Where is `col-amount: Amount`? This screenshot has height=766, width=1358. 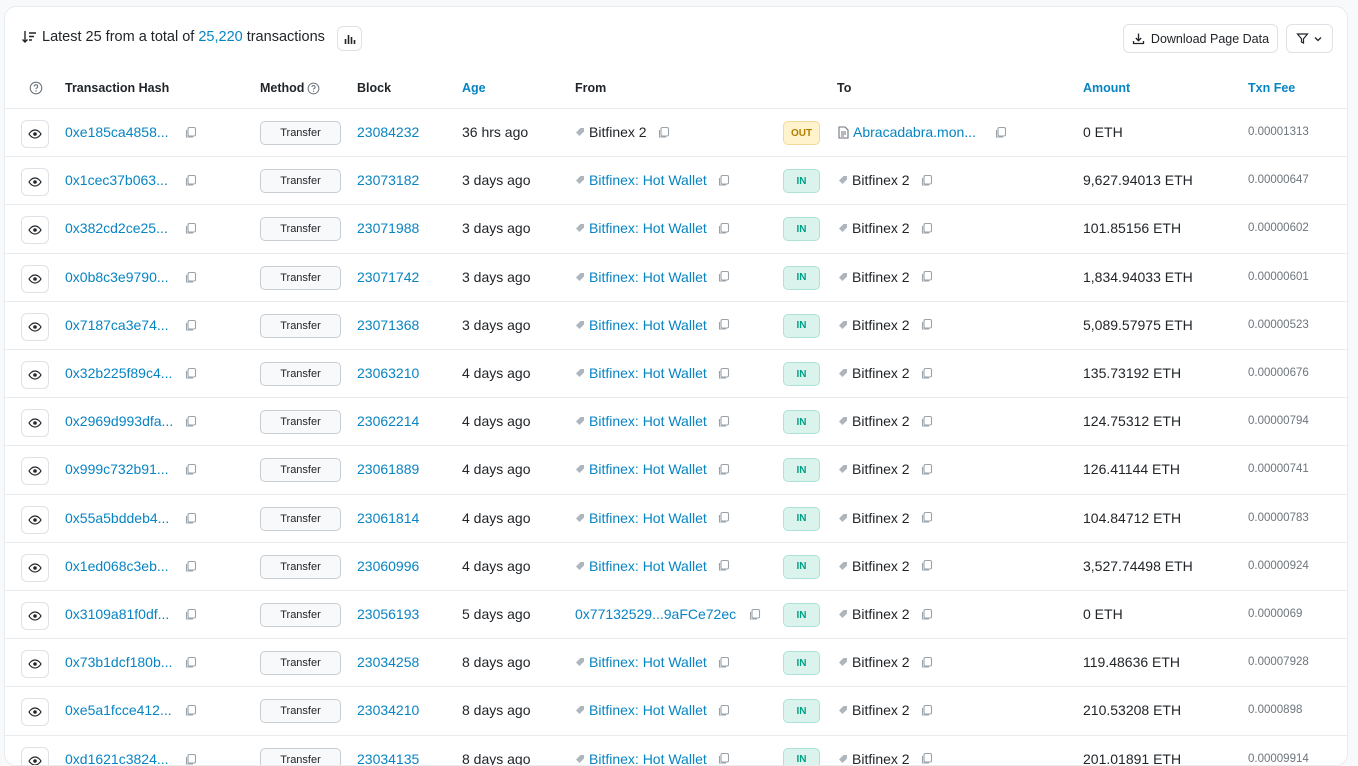
col-amount: Amount is located at coordinates (1106, 88).